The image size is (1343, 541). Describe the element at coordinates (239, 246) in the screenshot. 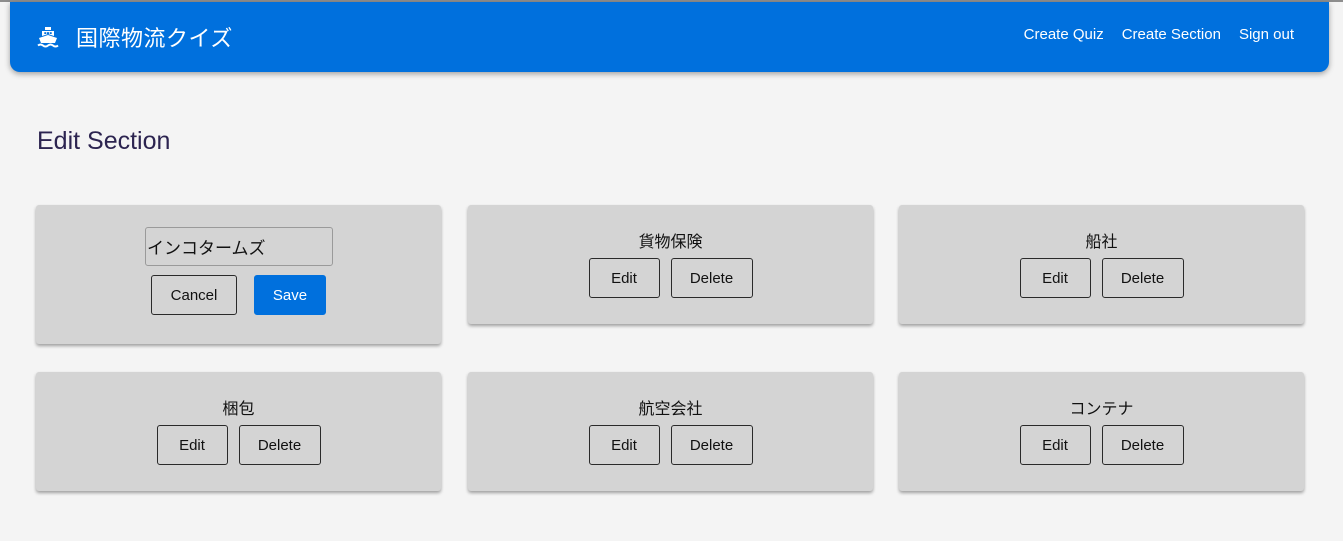

I see `section-name-input` at that location.